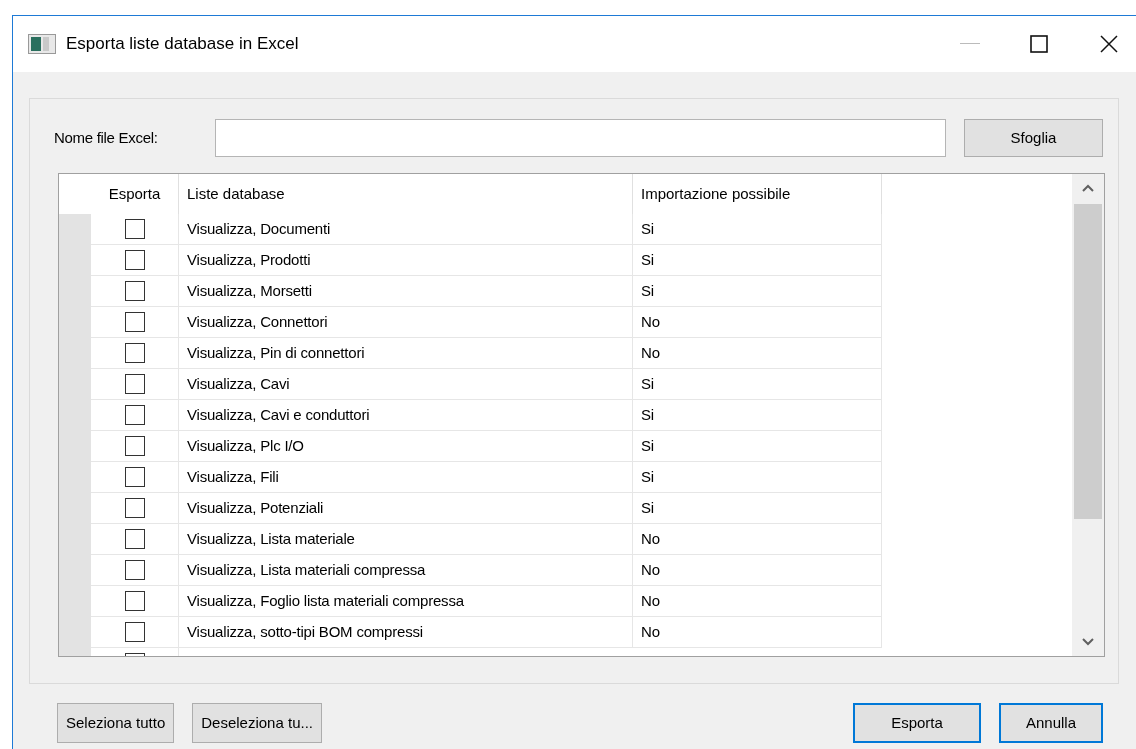 Image resolution: width=1136 pixels, height=749 pixels. Describe the element at coordinates (1039, 44) in the screenshot. I see `maximize-icon` at that location.